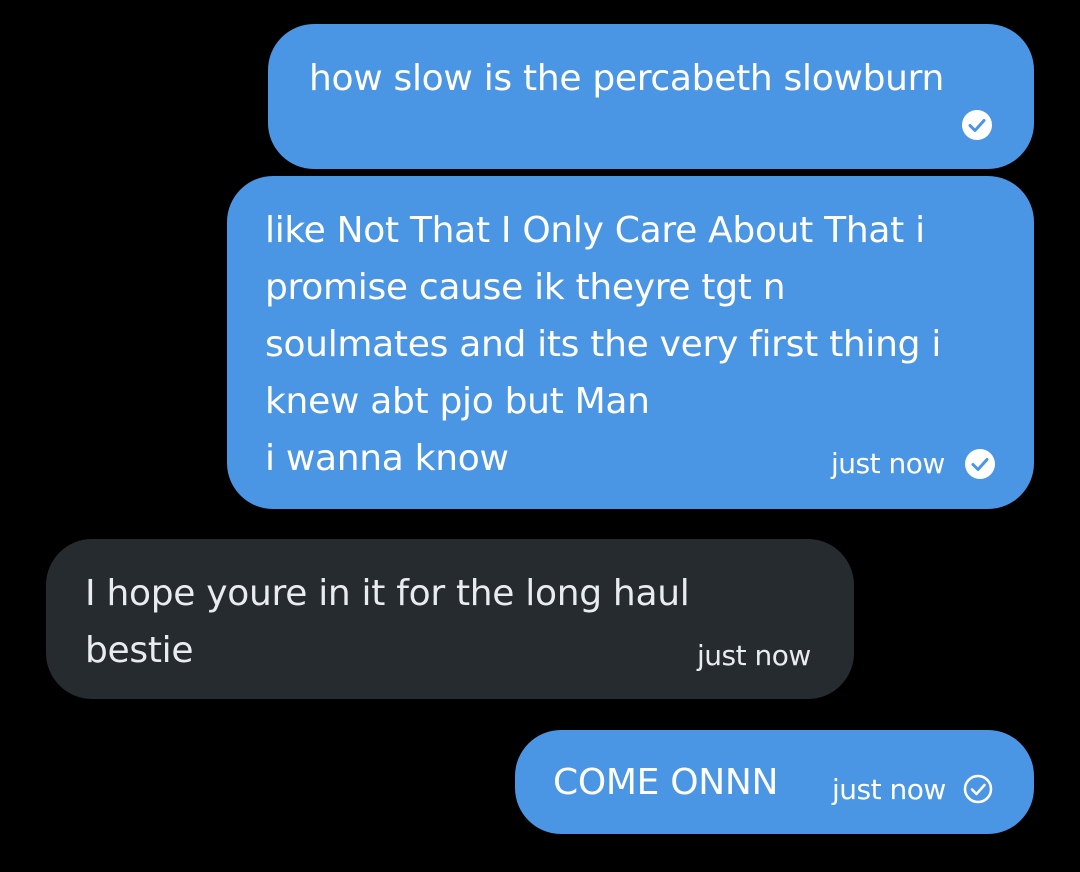 This screenshot has width=1080, height=872. What do you see at coordinates (666, 782) in the screenshot?
I see `message-text: COME ONNN` at bounding box center [666, 782].